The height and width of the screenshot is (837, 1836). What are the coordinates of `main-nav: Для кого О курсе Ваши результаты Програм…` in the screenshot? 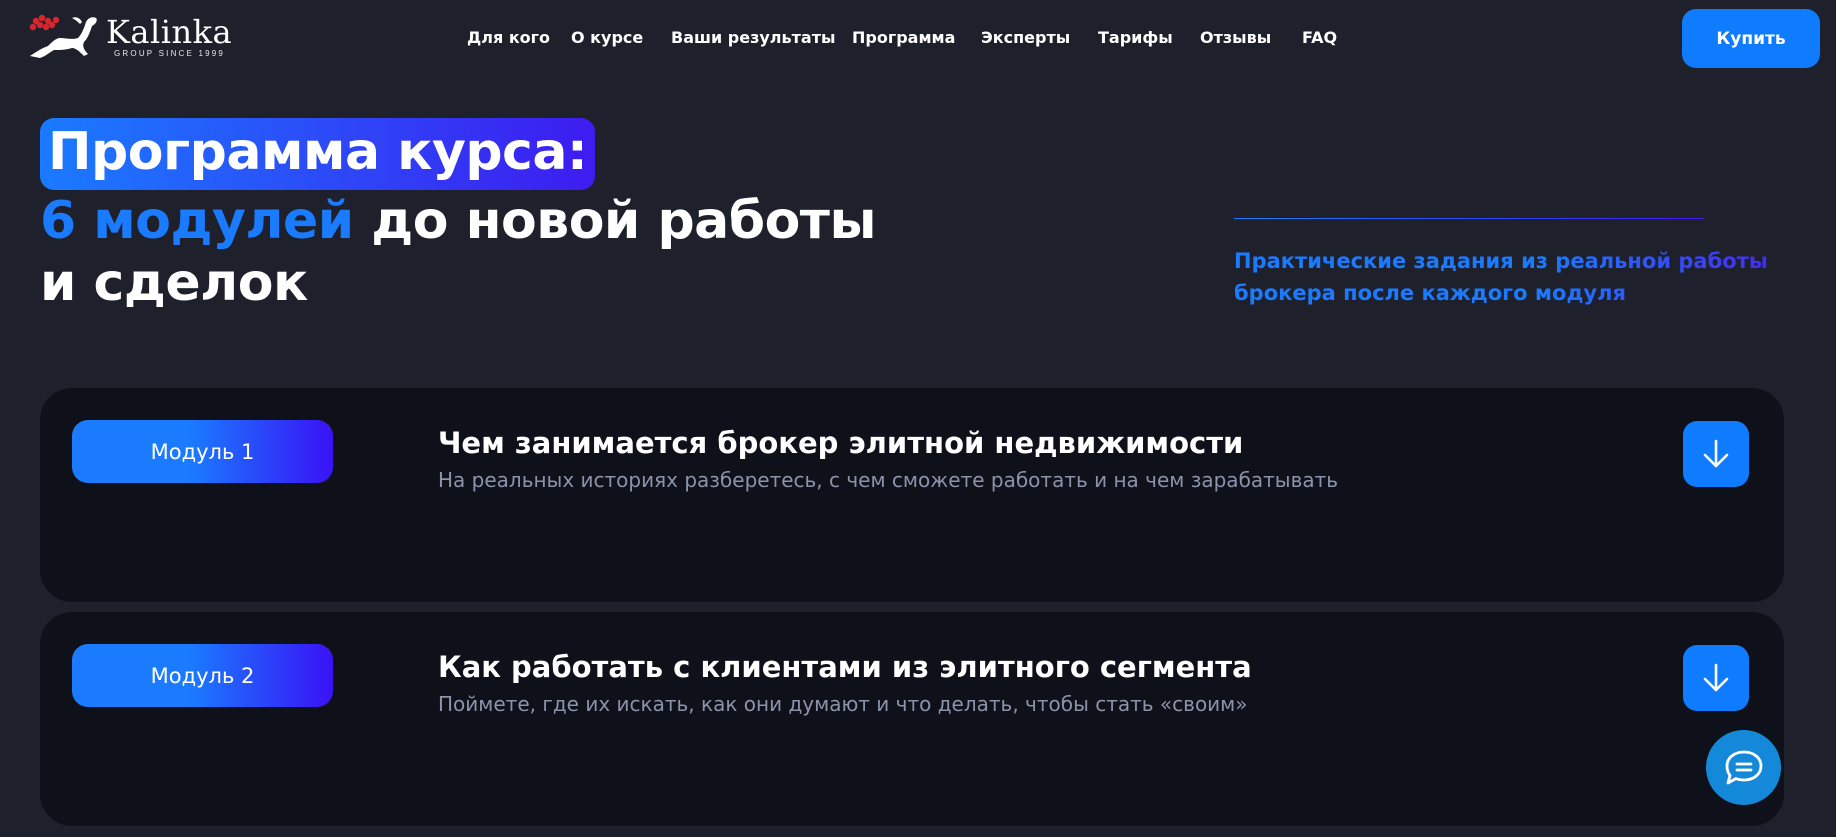 It's located at (918, 38).